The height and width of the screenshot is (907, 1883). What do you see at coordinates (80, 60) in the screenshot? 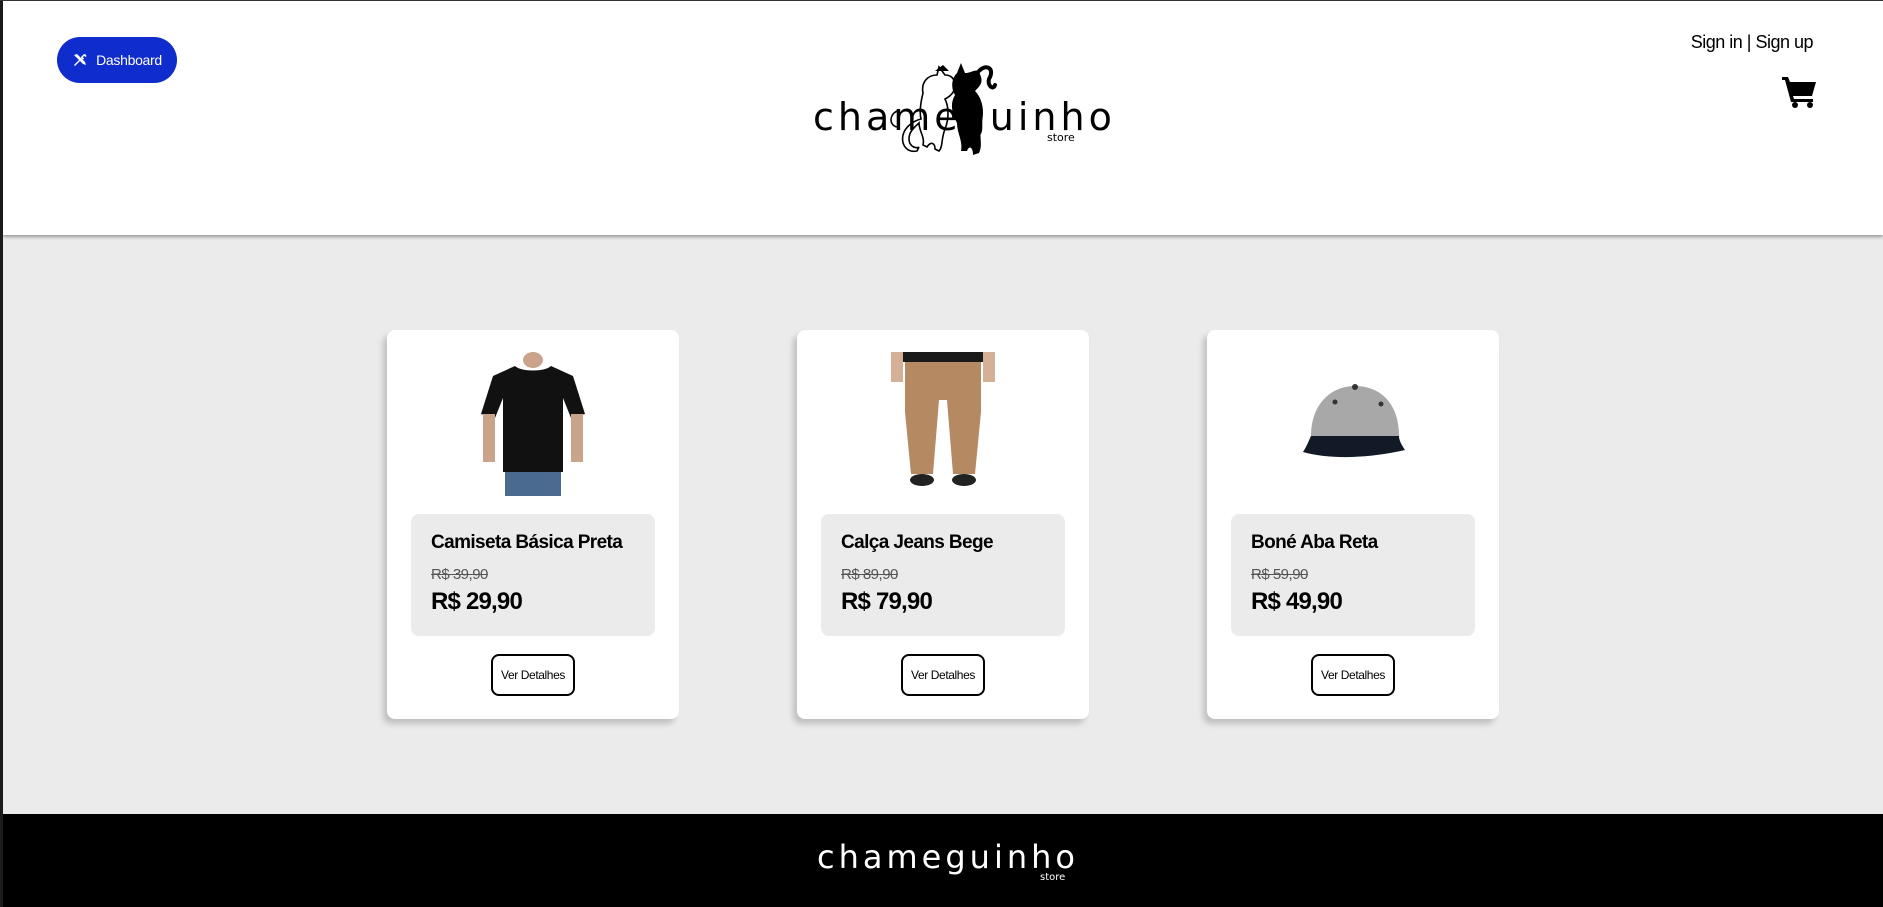
I see `tools-icon` at bounding box center [80, 60].